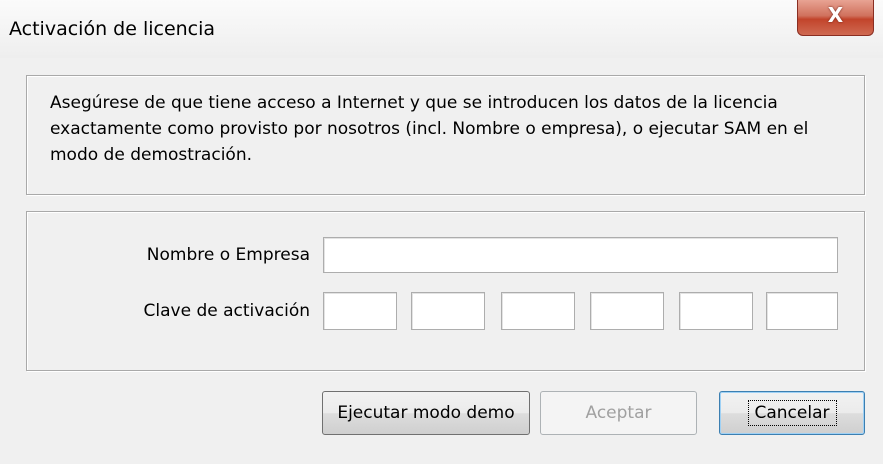 This screenshot has height=464, width=883. What do you see at coordinates (835, 15) in the screenshot?
I see `close-icon: X` at bounding box center [835, 15].